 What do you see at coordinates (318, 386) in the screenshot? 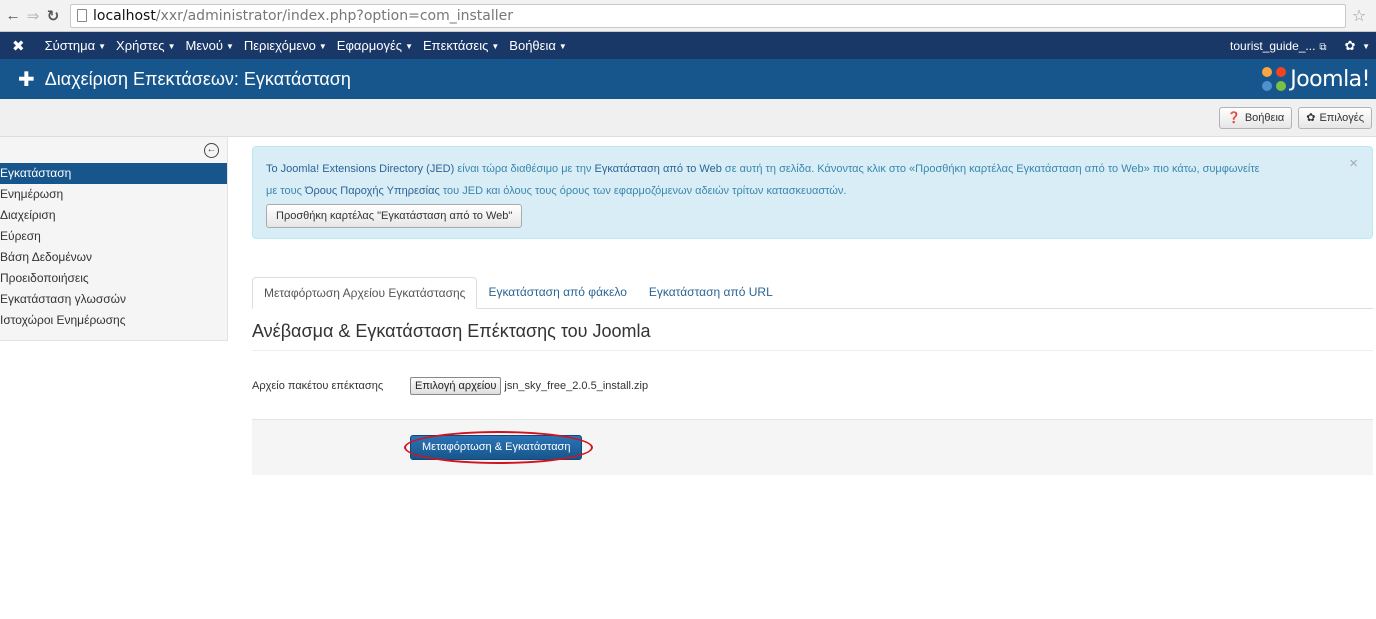
I see `package-file-label: Αρχείο πακέτου επέκτασης` at bounding box center [318, 386].